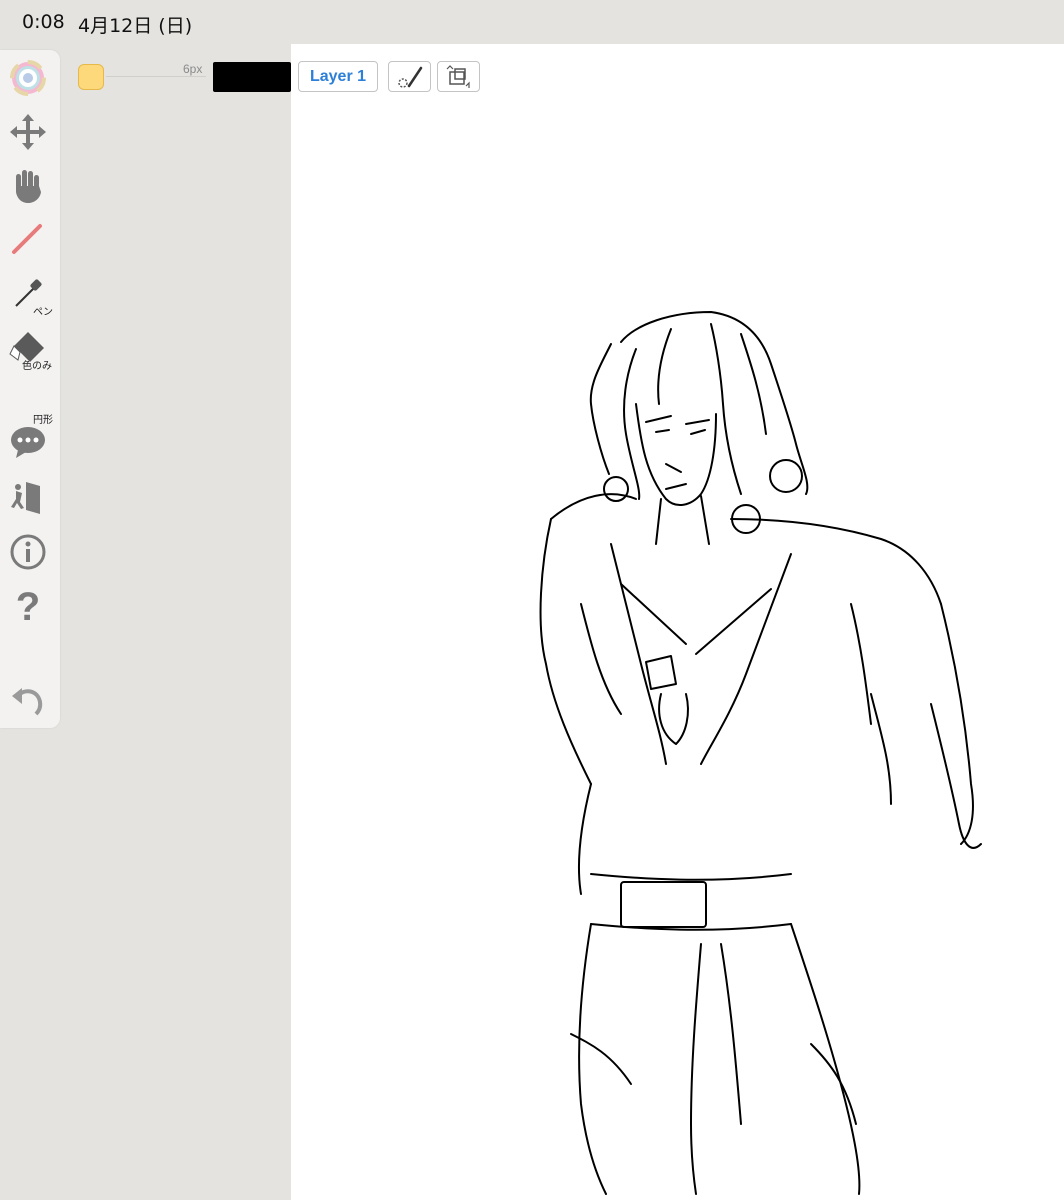  Describe the element at coordinates (91, 77) in the screenshot. I see `color-swatch` at that location.